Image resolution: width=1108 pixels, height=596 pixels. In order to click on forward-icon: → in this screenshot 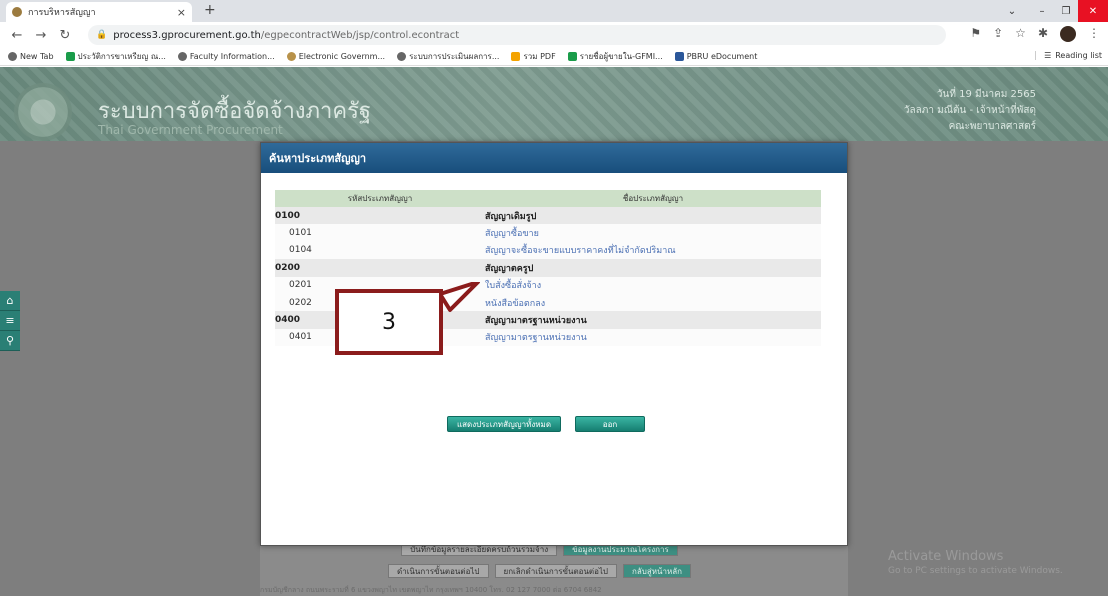, I will do `click(41, 35)`.